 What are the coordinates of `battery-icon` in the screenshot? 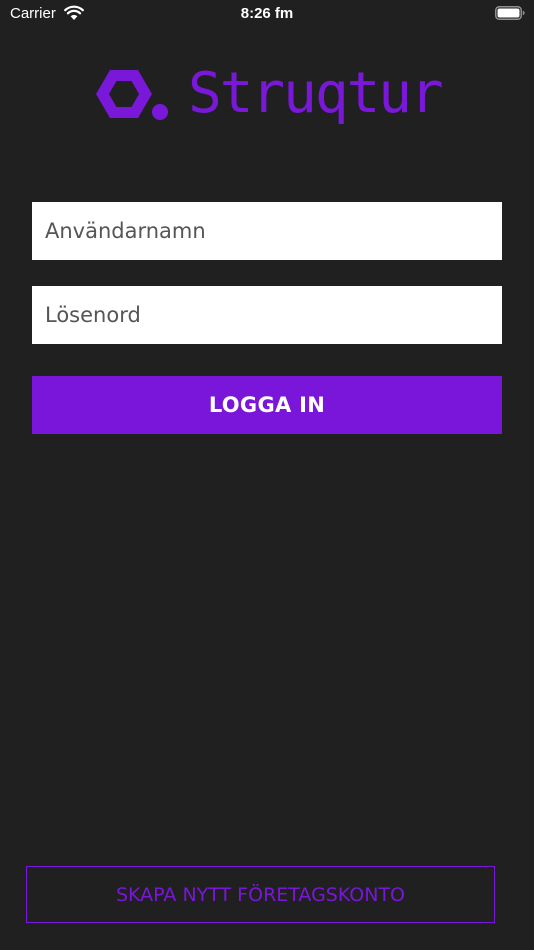 It's located at (510, 13).